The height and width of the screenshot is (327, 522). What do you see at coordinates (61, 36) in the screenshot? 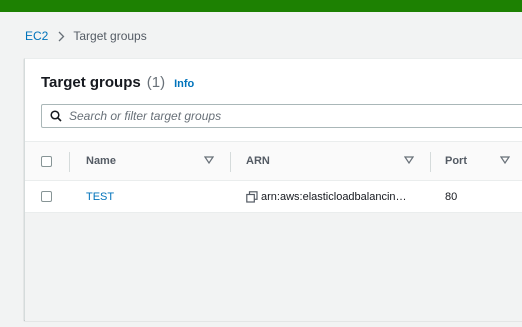
I see `chevron-right-icon` at bounding box center [61, 36].